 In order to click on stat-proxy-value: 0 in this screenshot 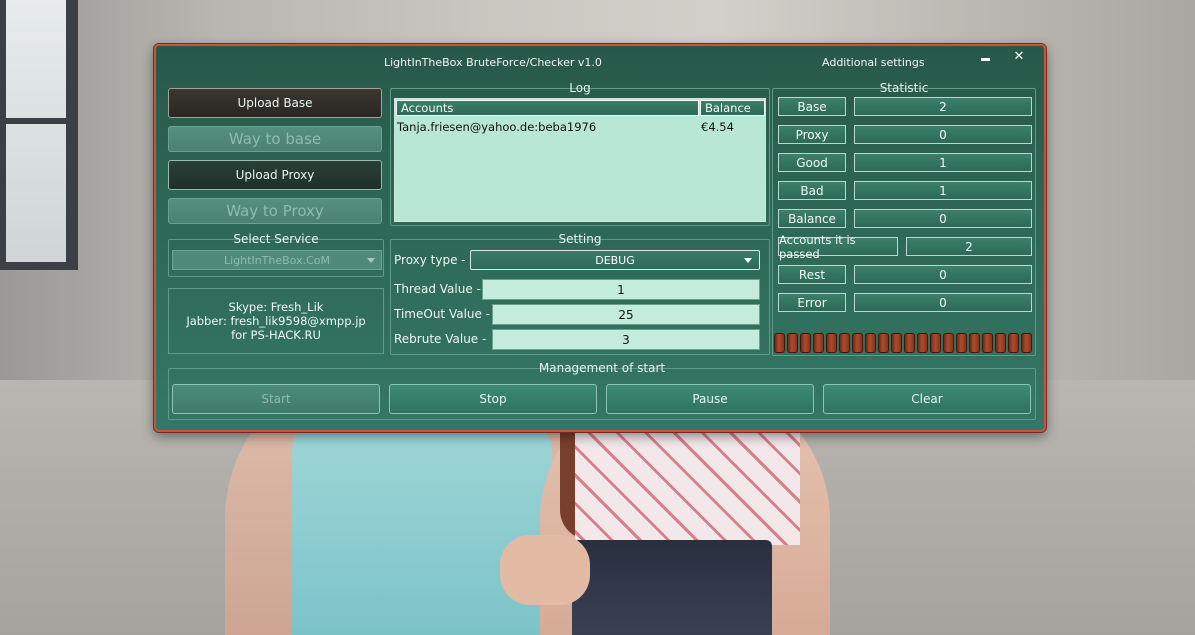, I will do `click(943, 134)`.